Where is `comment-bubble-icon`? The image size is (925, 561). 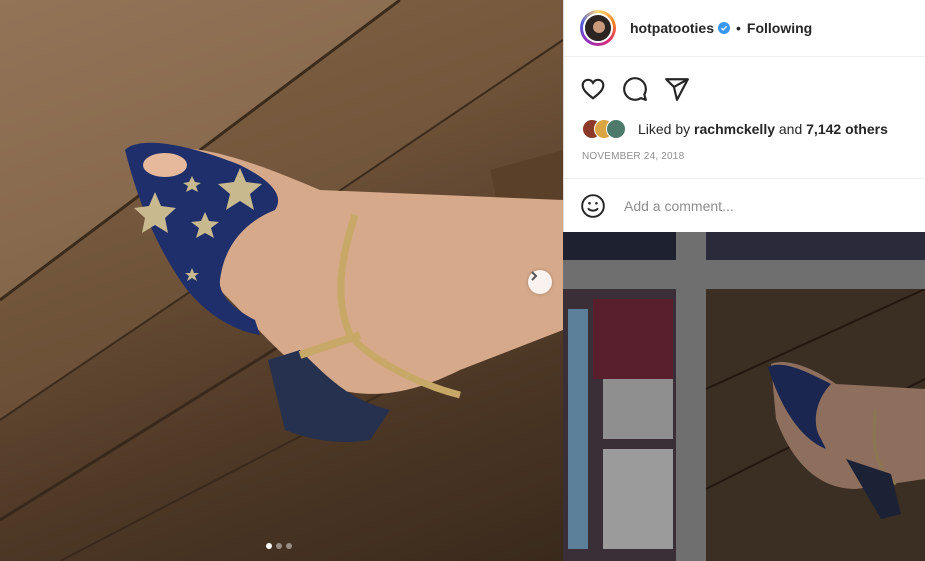
comment-bubble-icon is located at coordinates (635, 89).